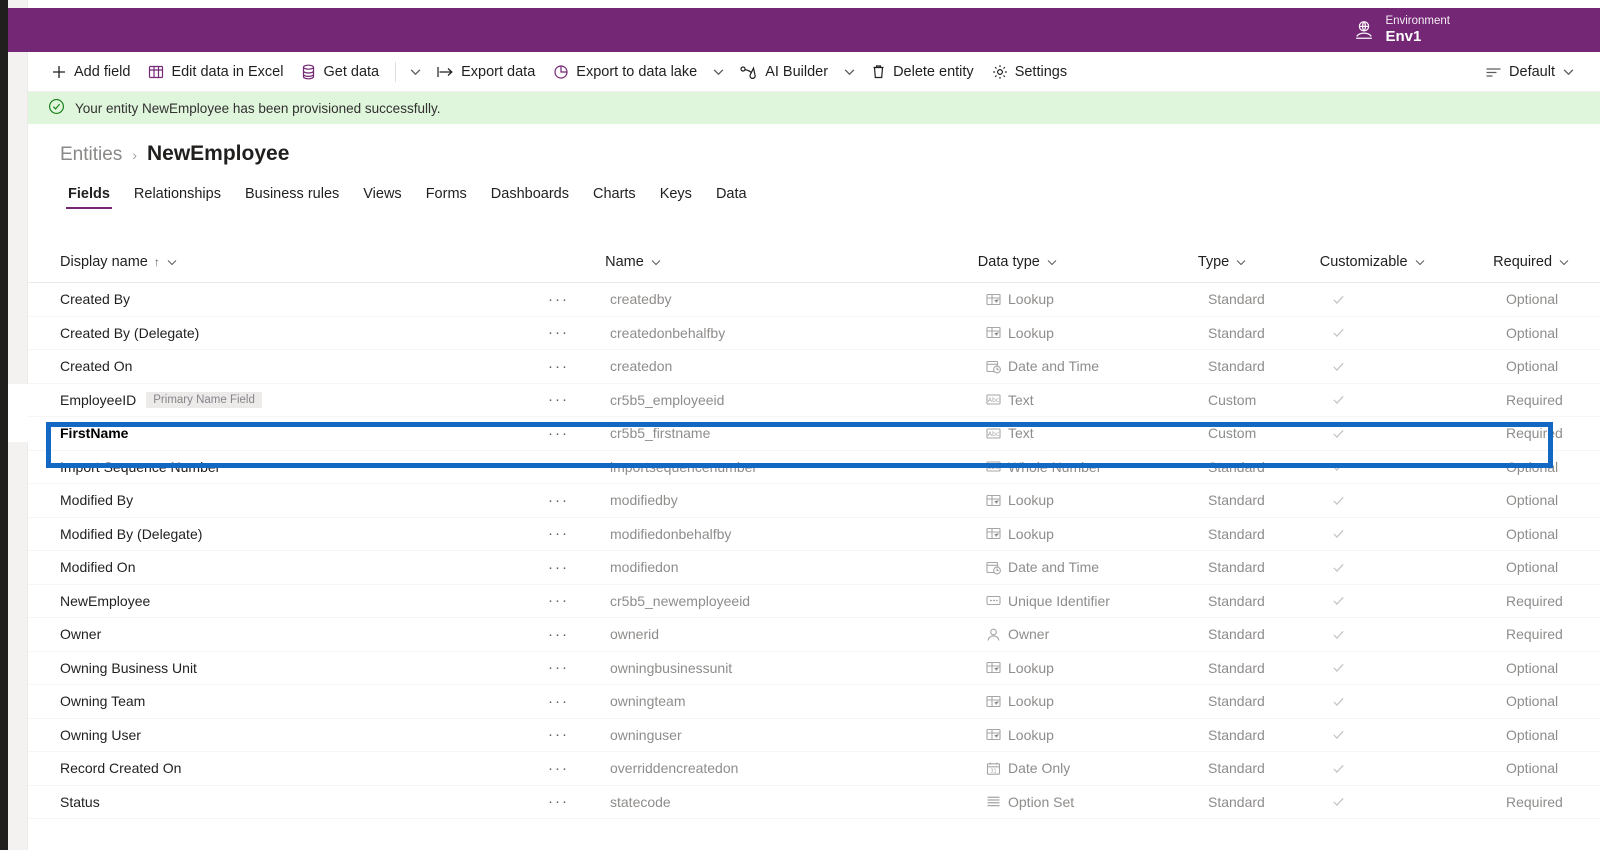  I want to click on edit-data-in-excel-button: Edit data in Excel, so click(215, 72).